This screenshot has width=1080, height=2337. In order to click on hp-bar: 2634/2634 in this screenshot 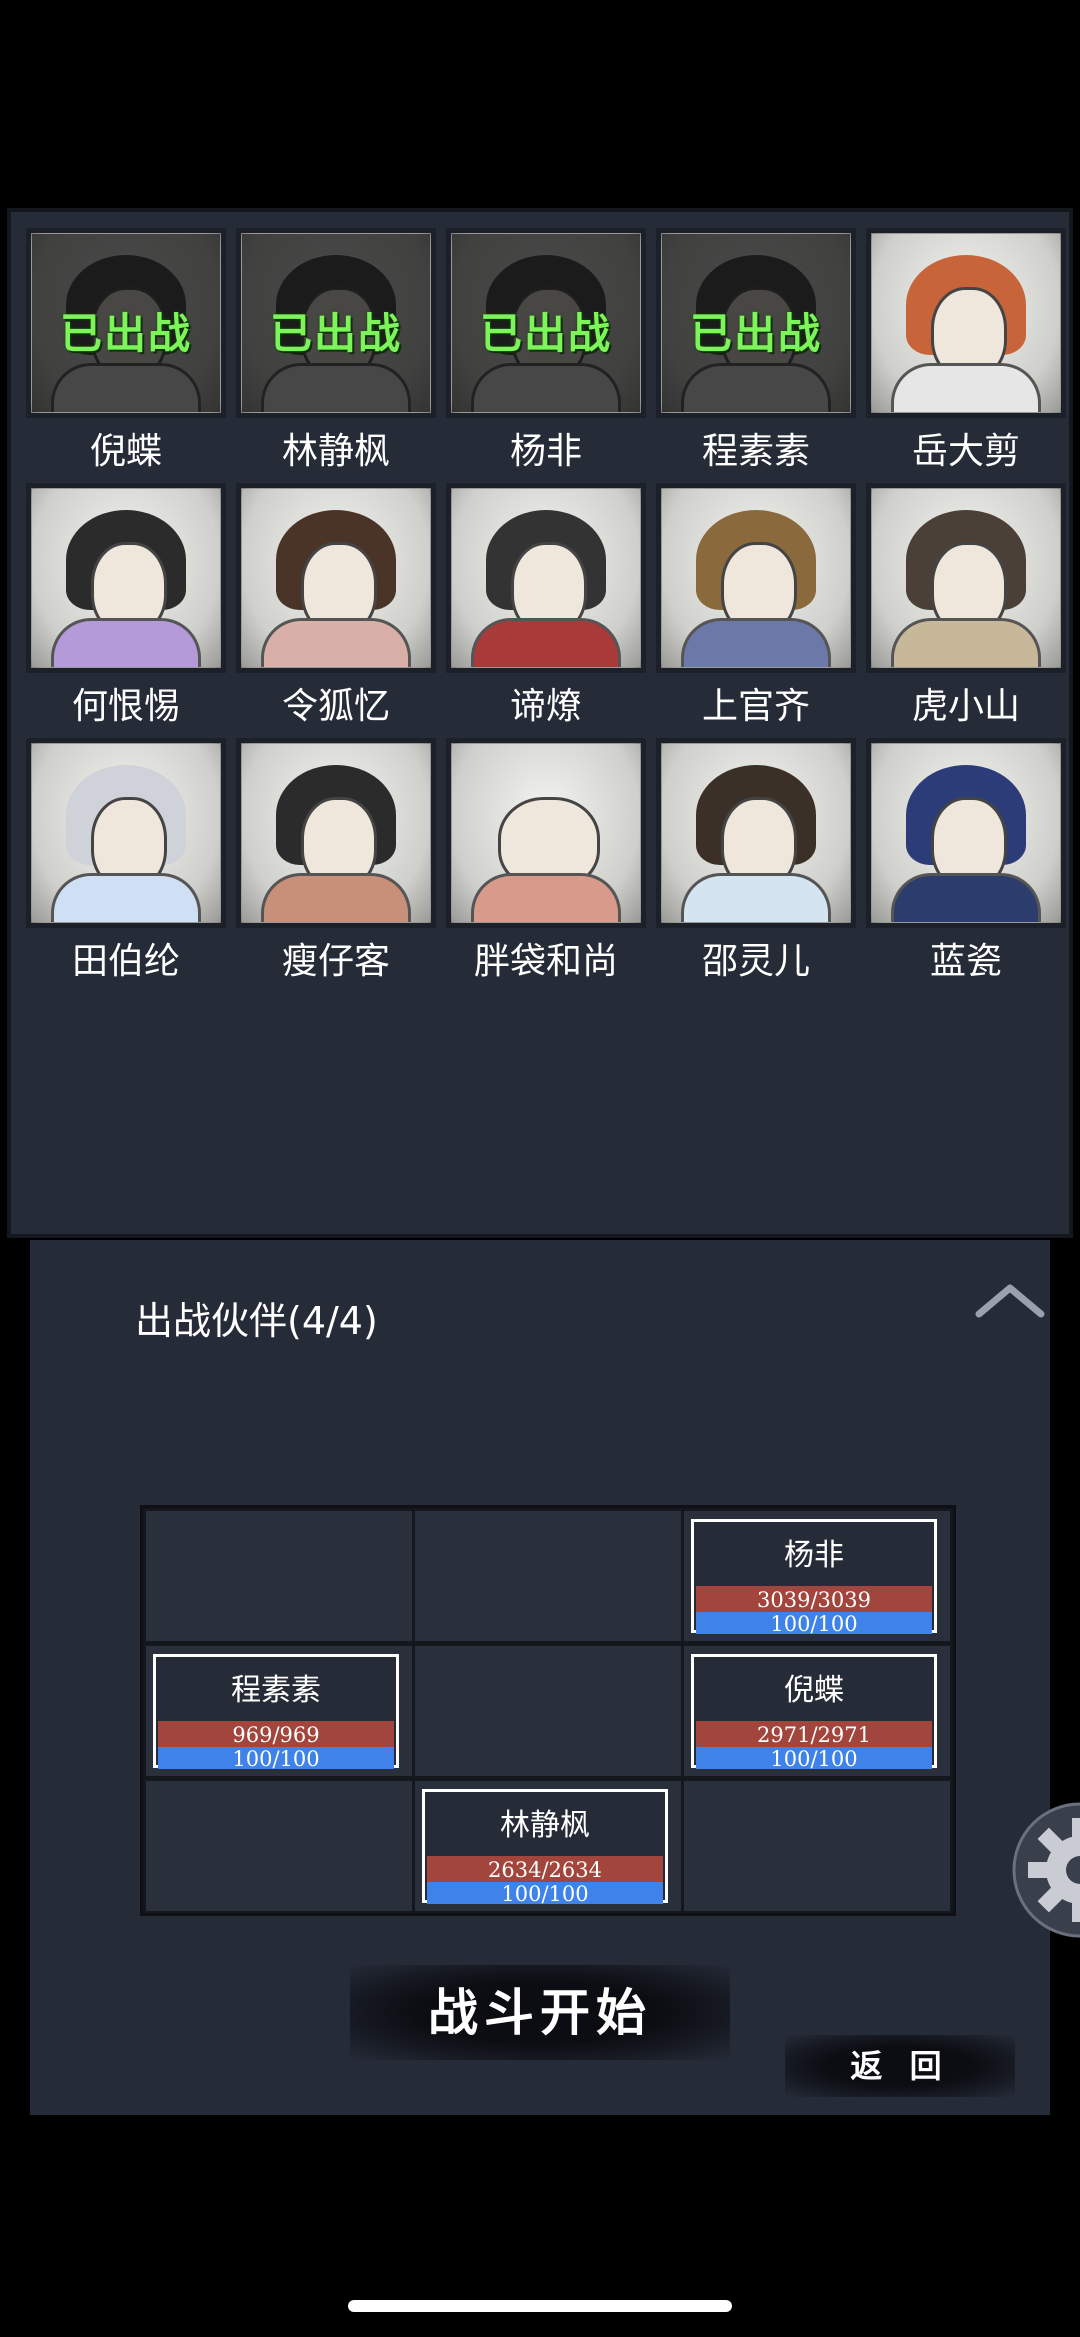, I will do `click(545, 1869)`.